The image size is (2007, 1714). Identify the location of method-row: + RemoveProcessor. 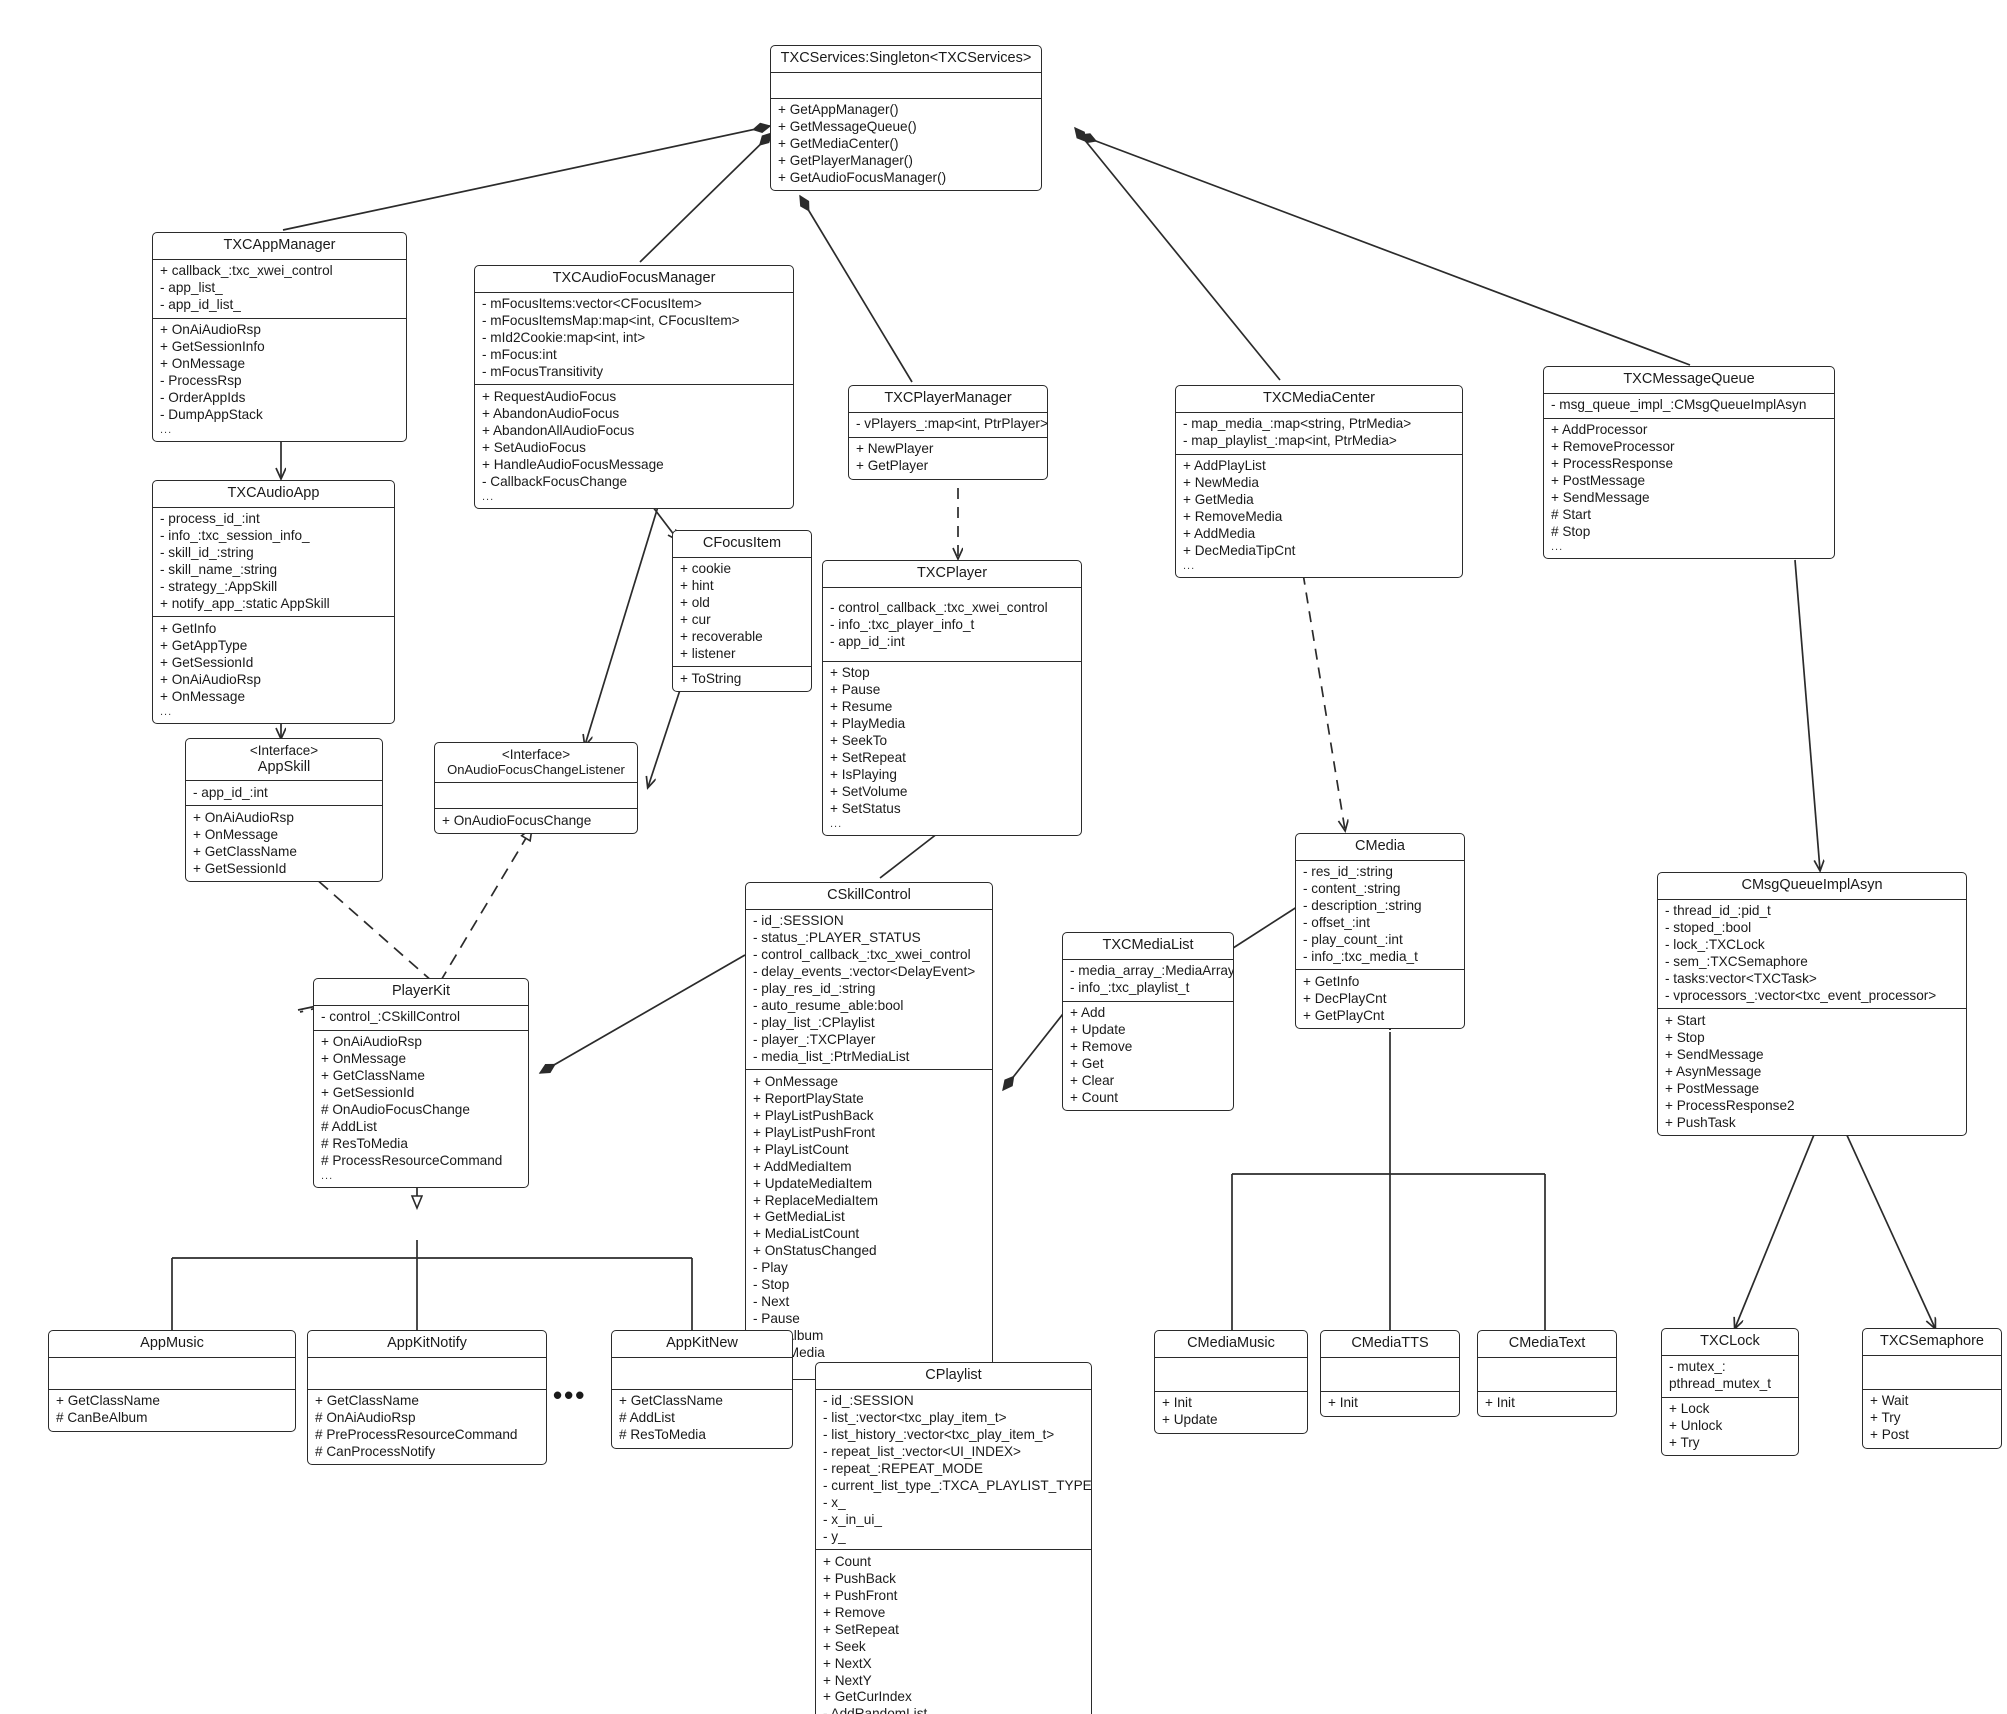
(1613, 447).